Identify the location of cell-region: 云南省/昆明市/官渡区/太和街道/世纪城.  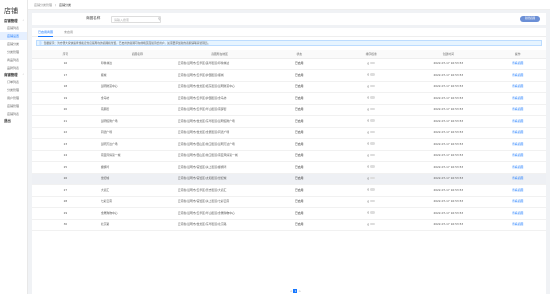
(219, 179).